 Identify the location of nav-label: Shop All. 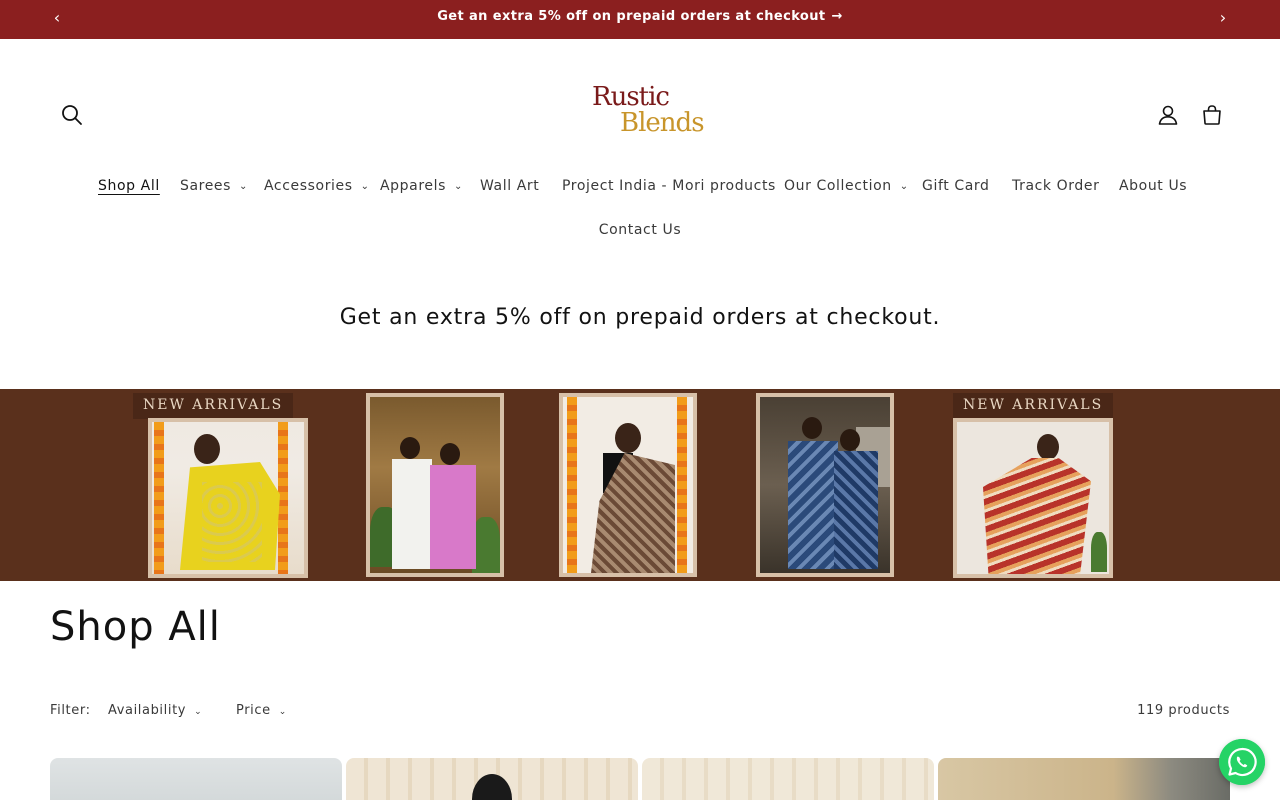
(129, 186).